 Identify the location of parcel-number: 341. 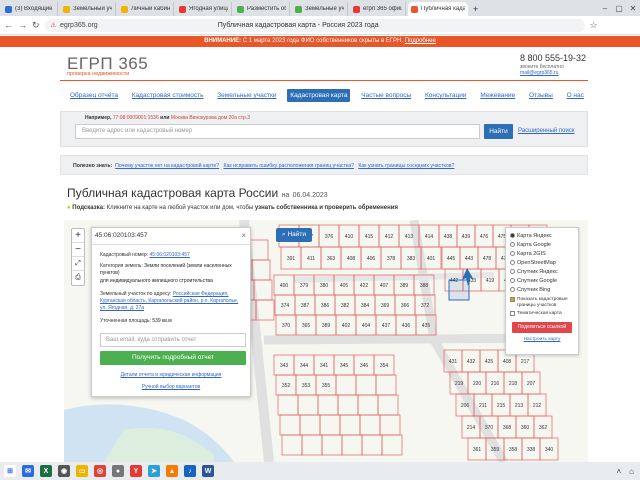
(324, 366).